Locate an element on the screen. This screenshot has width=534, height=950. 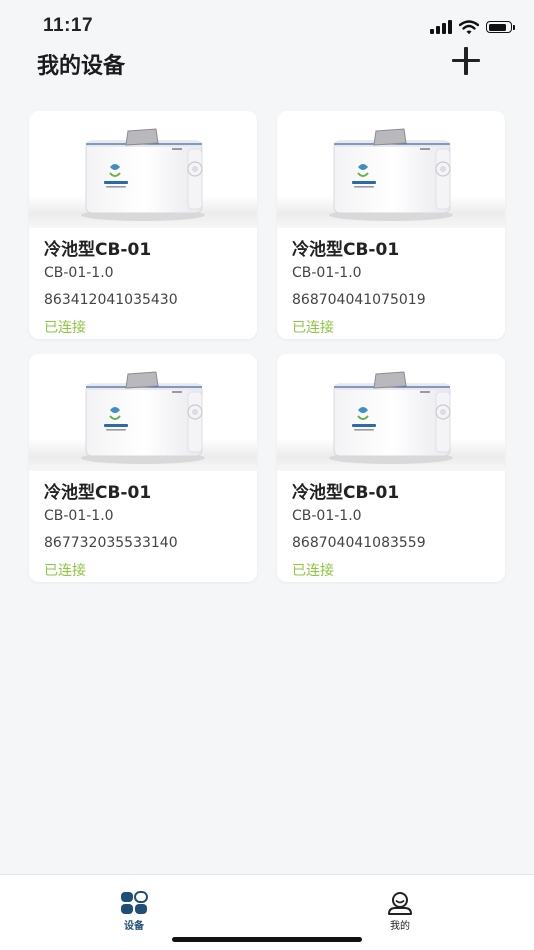
device-card: 冷池型CB-01 CB-01-1.0 868704041083559 已连接 is located at coordinates (391, 468).